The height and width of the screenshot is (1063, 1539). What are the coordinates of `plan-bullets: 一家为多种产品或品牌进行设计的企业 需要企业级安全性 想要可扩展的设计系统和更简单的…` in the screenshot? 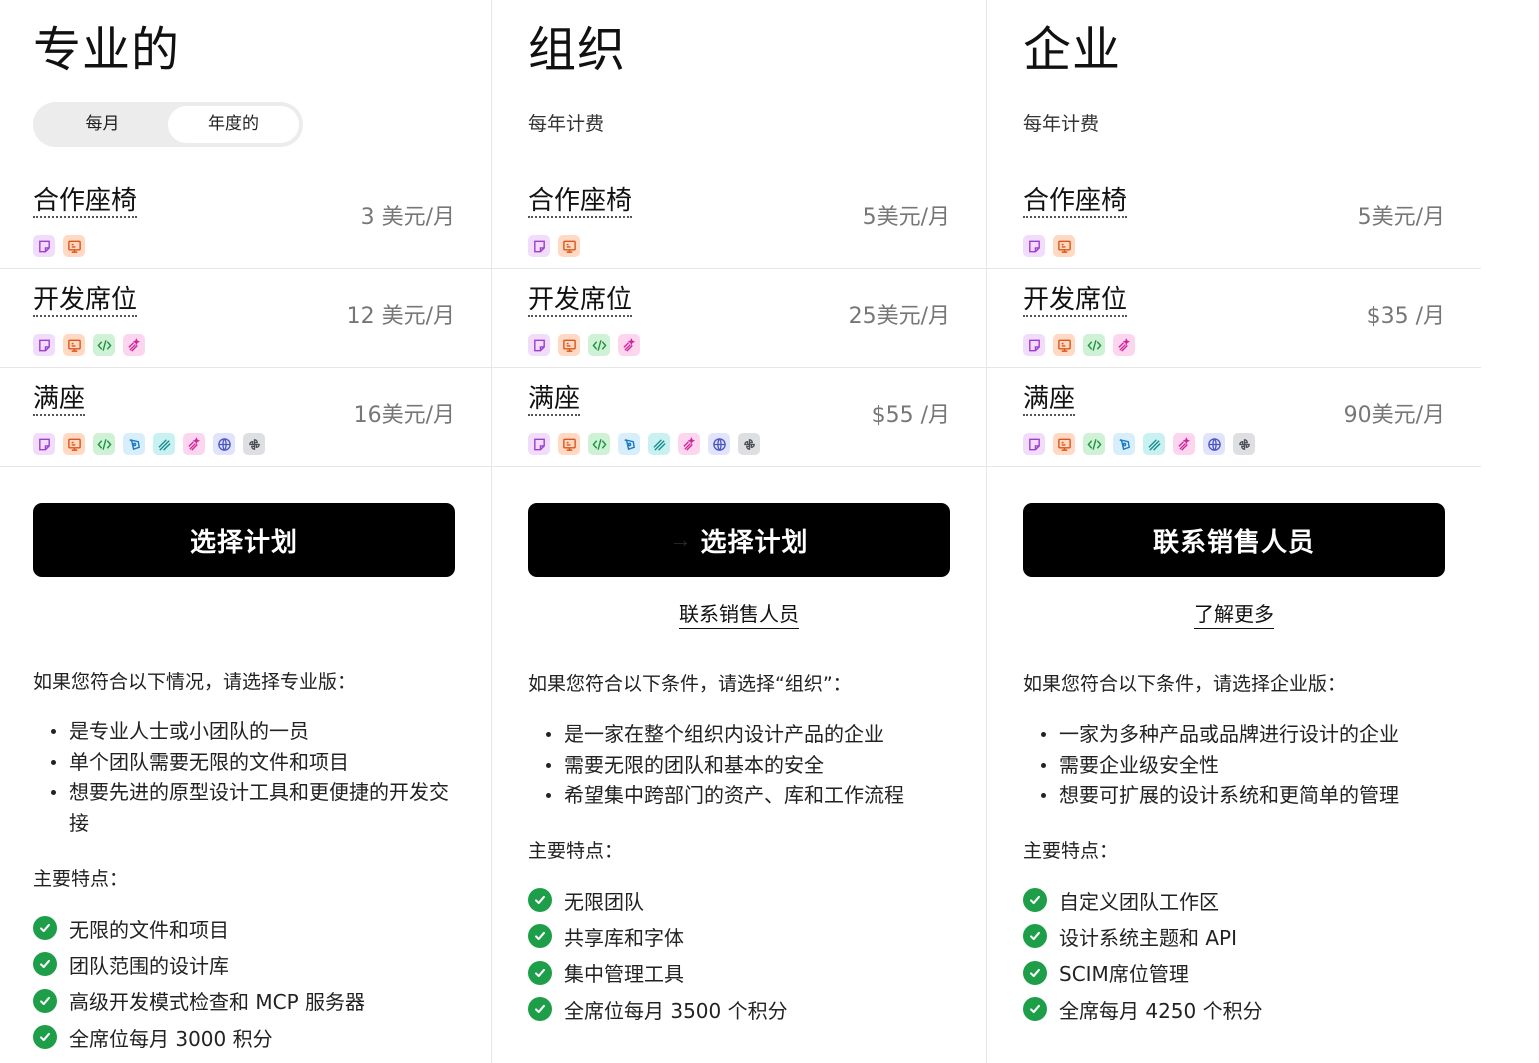 It's located at (1238, 765).